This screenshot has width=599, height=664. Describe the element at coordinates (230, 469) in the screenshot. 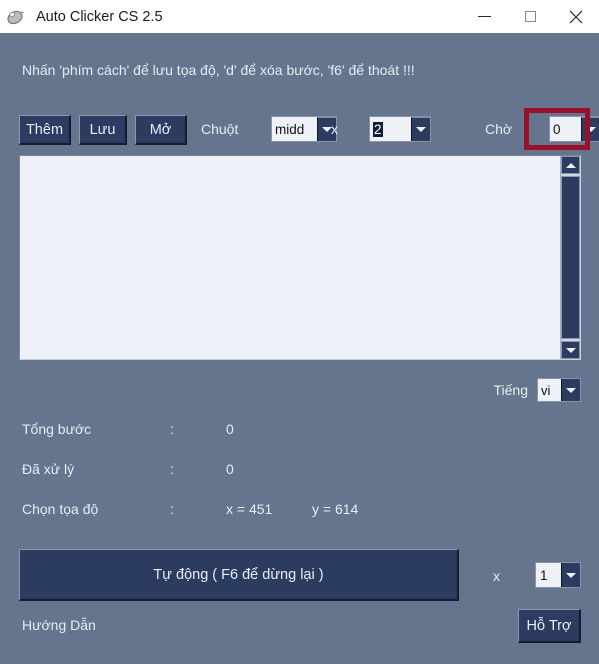

I see `processed-value: 0` at that location.